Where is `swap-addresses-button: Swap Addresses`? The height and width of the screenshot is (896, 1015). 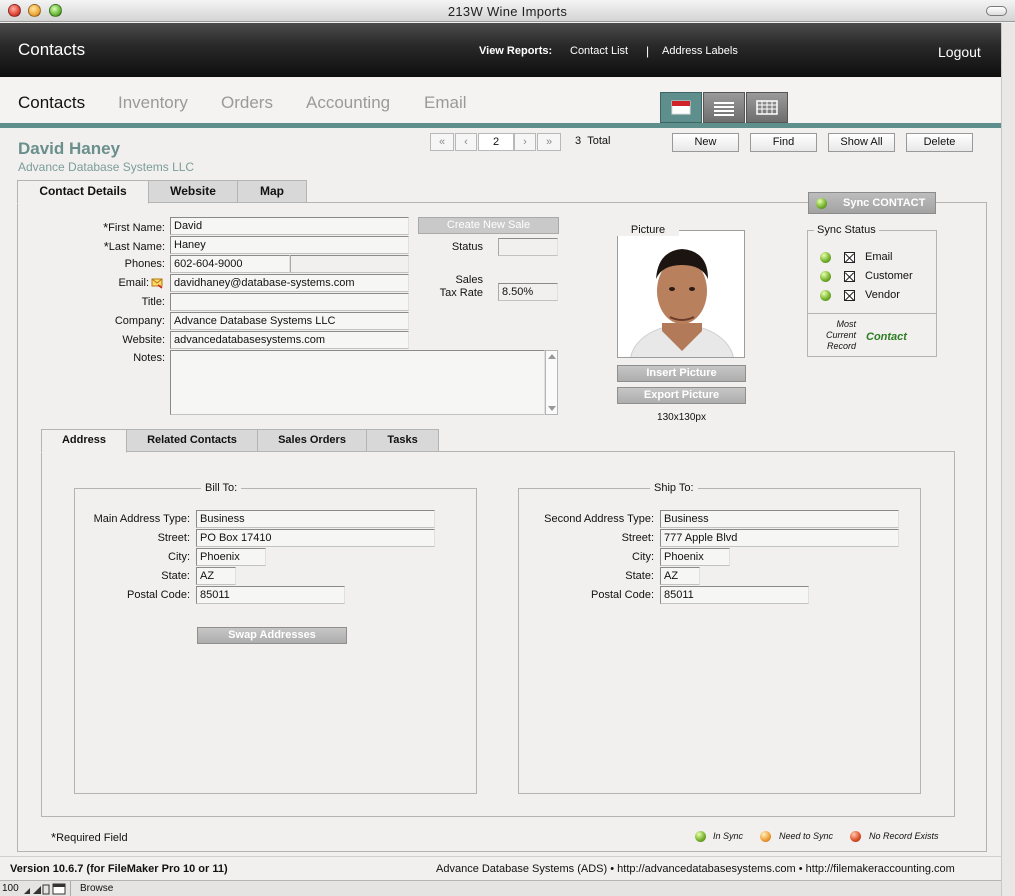
swap-addresses-button: Swap Addresses is located at coordinates (272, 635).